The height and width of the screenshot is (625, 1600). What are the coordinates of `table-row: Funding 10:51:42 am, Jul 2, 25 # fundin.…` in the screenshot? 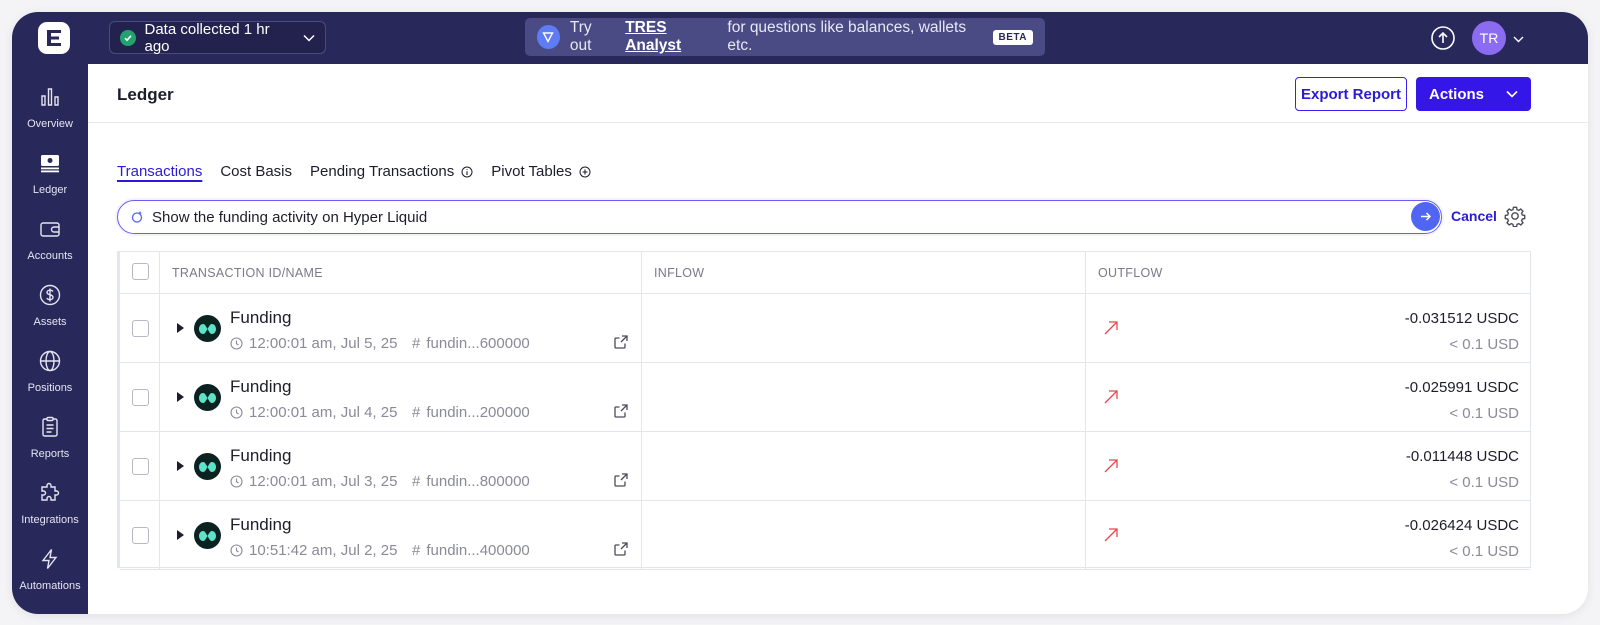 It's located at (825, 535).